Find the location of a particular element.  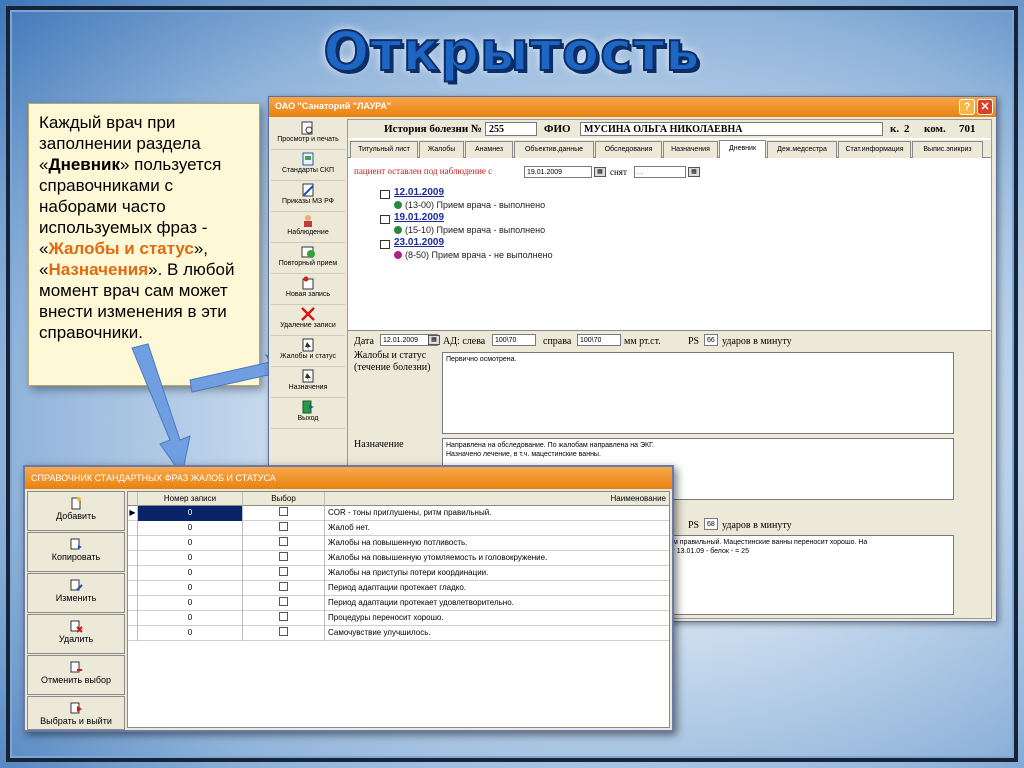

sidebar-label: Стандарты СКП is located at coordinates (307, 170).